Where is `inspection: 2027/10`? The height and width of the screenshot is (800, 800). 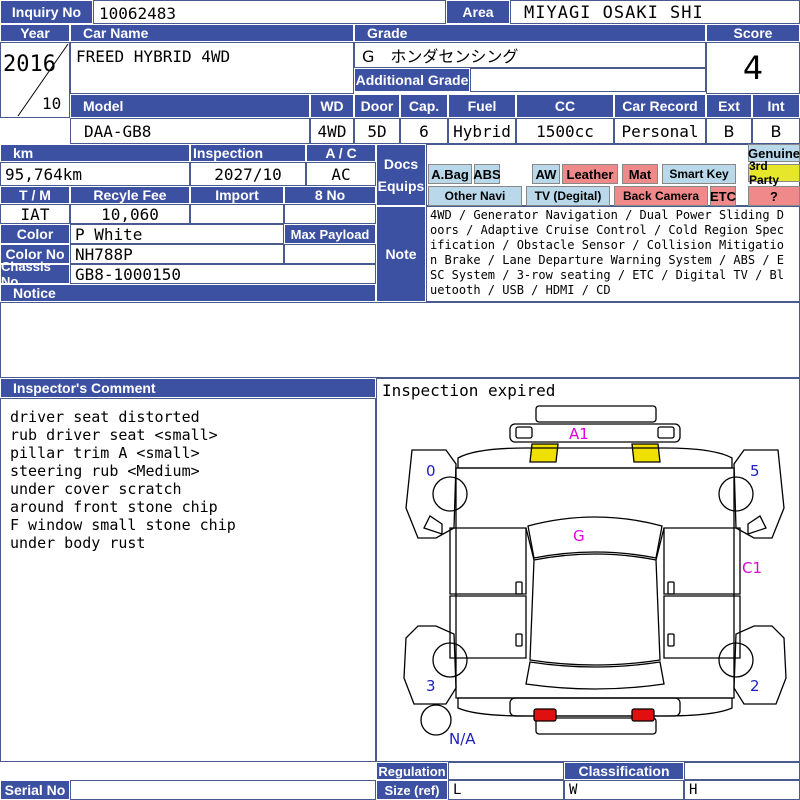
inspection: 2027/10 is located at coordinates (248, 174).